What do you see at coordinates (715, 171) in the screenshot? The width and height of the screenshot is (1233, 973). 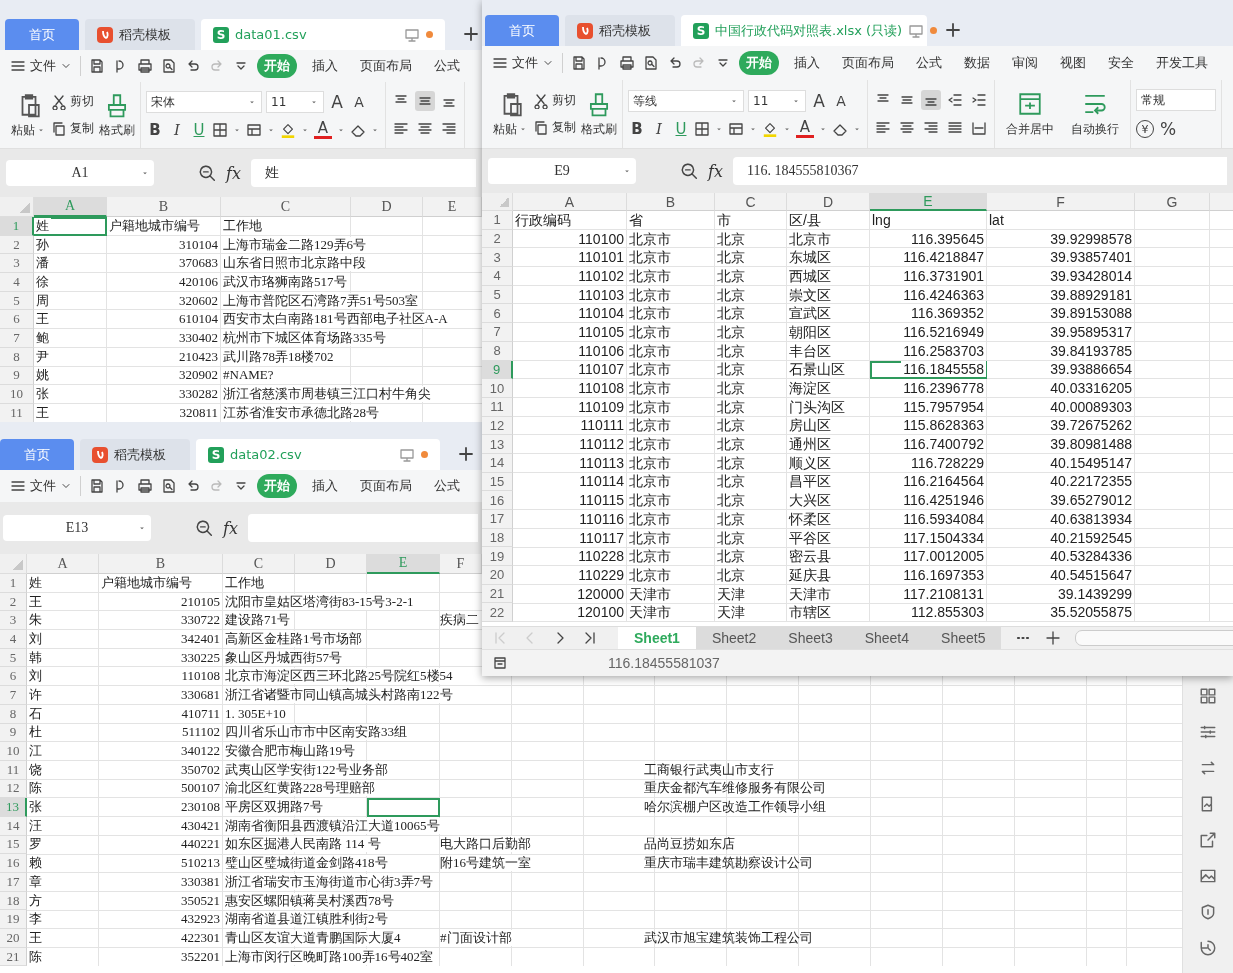 I see `function-button: fx` at bounding box center [715, 171].